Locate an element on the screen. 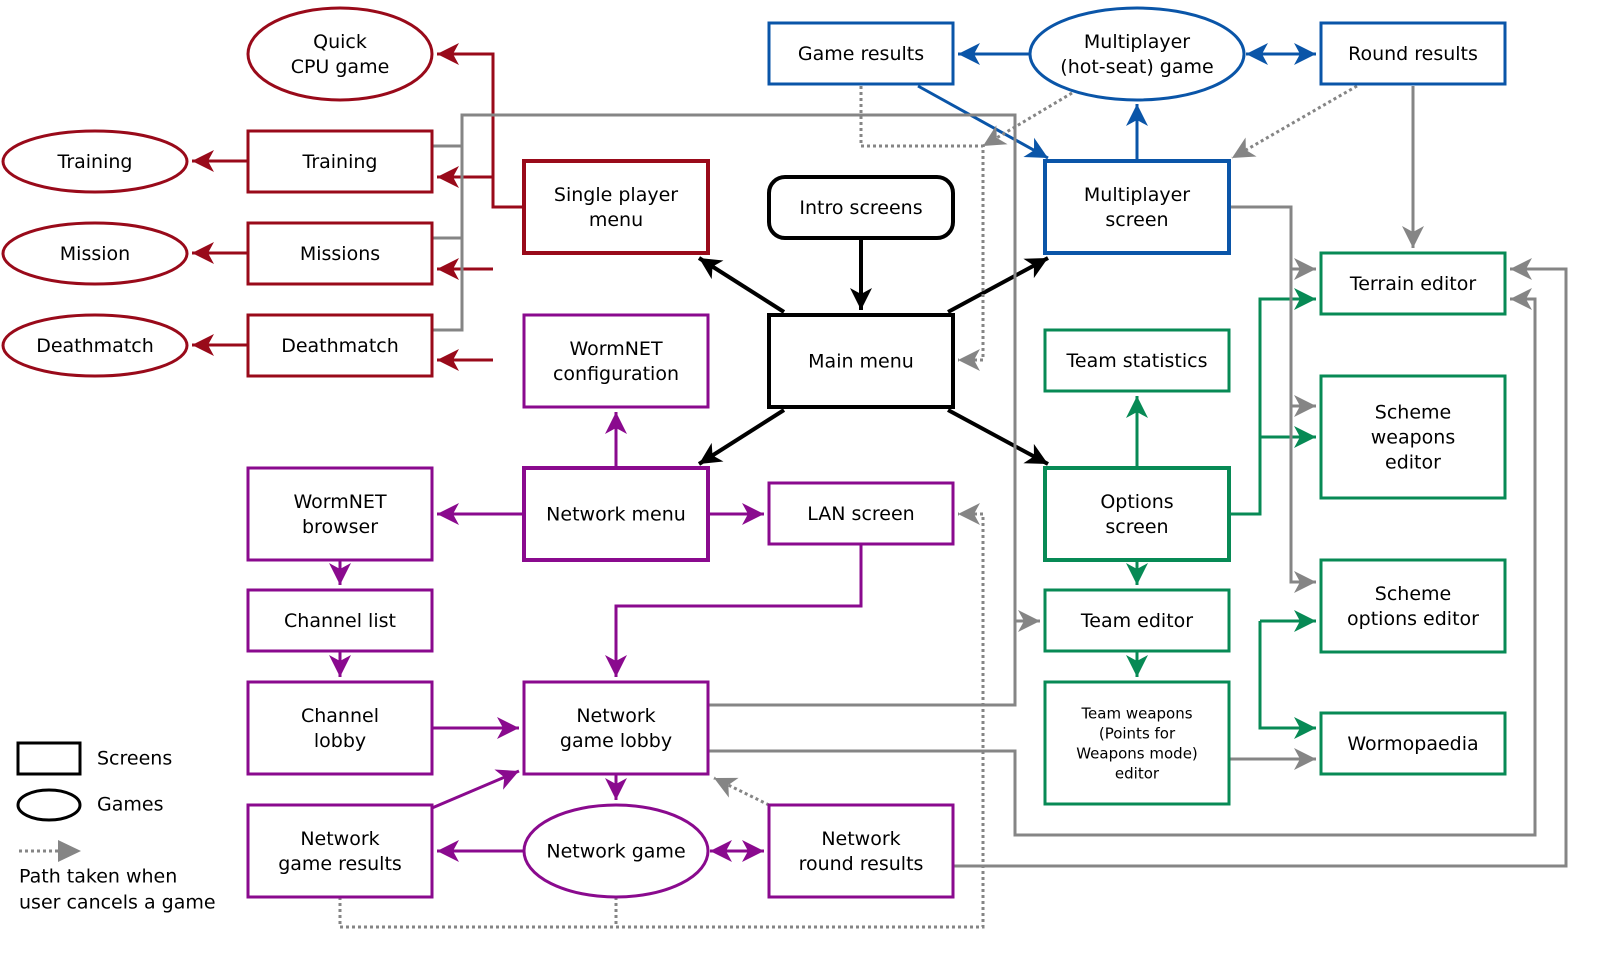 The image size is (1600, 953). node-wormnet-config: WormNET configuration is located at coordinates (616, 361).